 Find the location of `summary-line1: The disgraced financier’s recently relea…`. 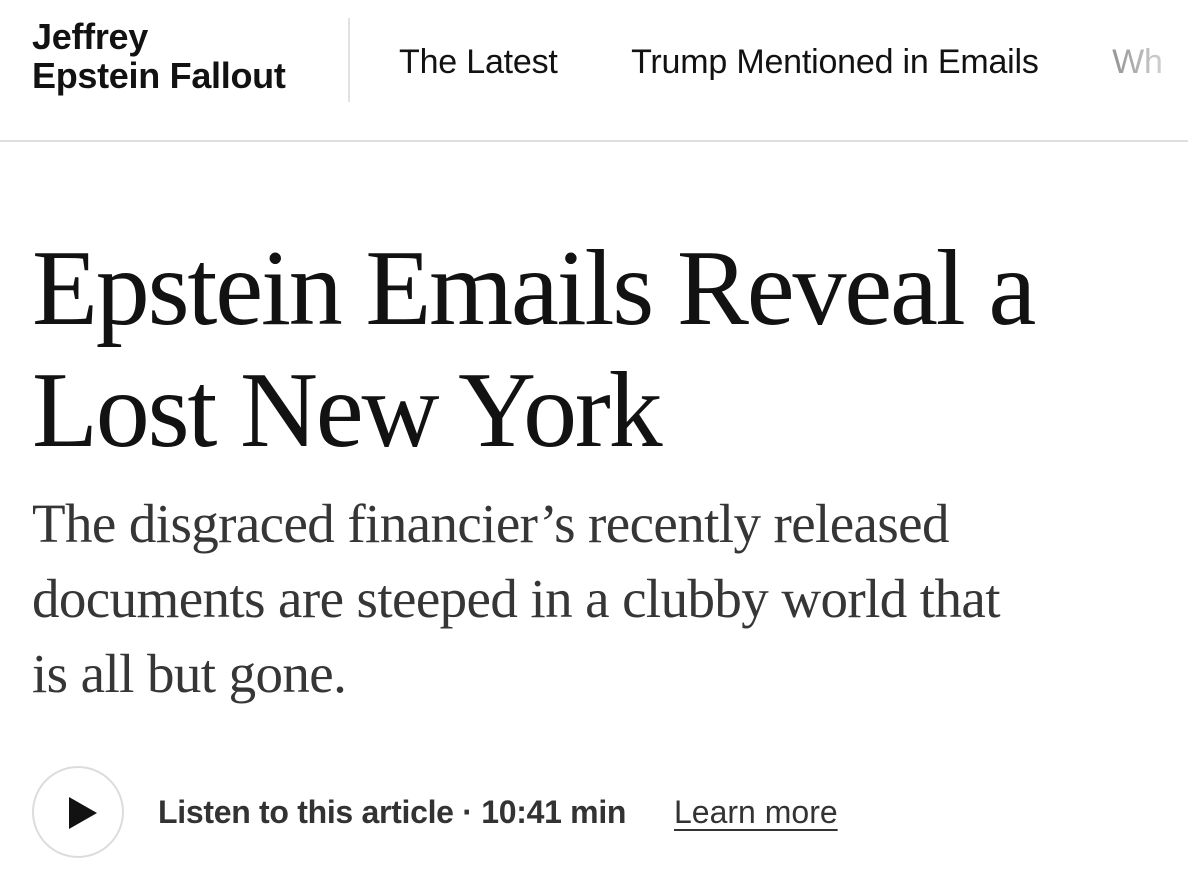

summary-line1: The disgraced financier’s recently relea… is located at coordinates (490, 523).